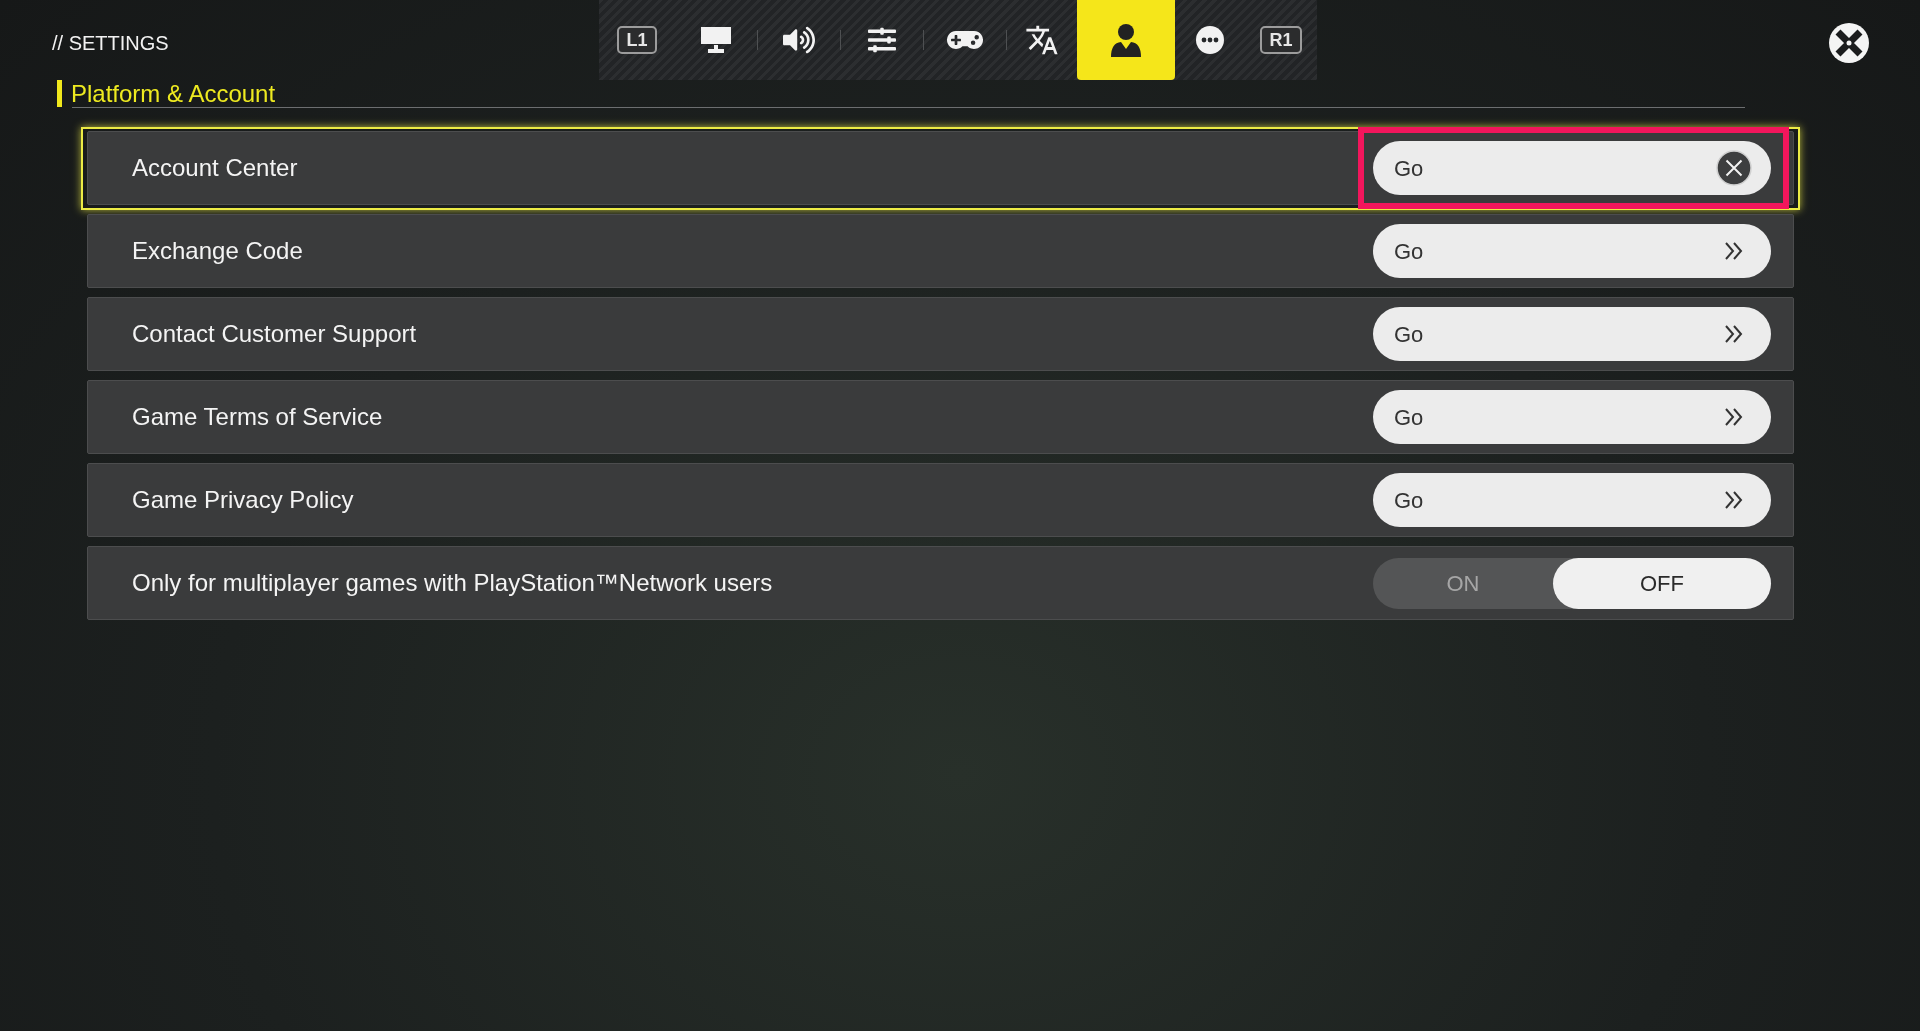 This screenshot has height=1031, width=1920. Describe the element at coordinates (940, 251) in the screenshot. I see `setting-row: Exchange Code Go` at that location.